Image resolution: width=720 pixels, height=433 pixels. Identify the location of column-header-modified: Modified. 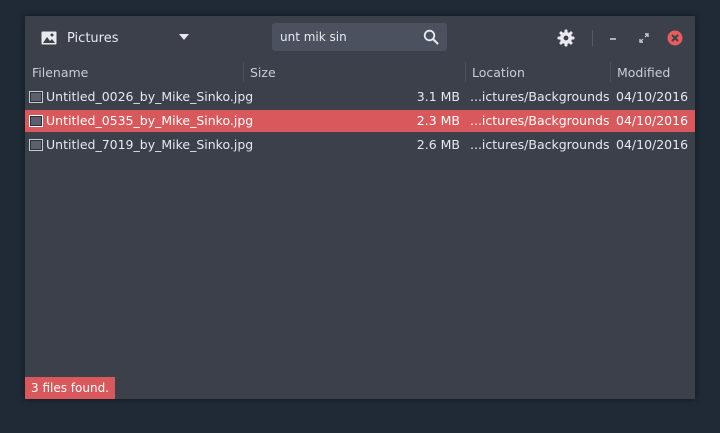
(643, 72).